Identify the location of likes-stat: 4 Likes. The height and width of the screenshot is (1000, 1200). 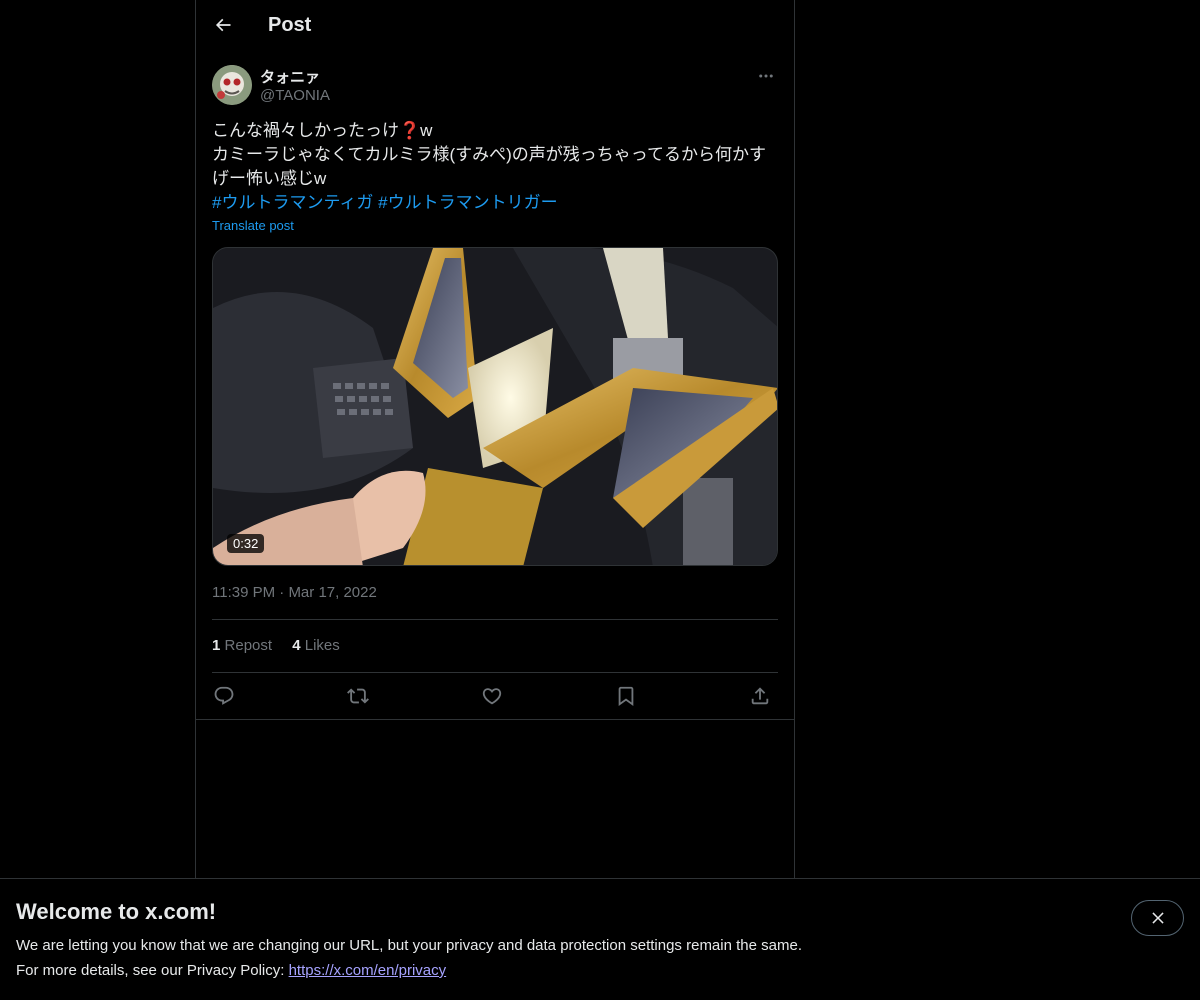
(316, 645).